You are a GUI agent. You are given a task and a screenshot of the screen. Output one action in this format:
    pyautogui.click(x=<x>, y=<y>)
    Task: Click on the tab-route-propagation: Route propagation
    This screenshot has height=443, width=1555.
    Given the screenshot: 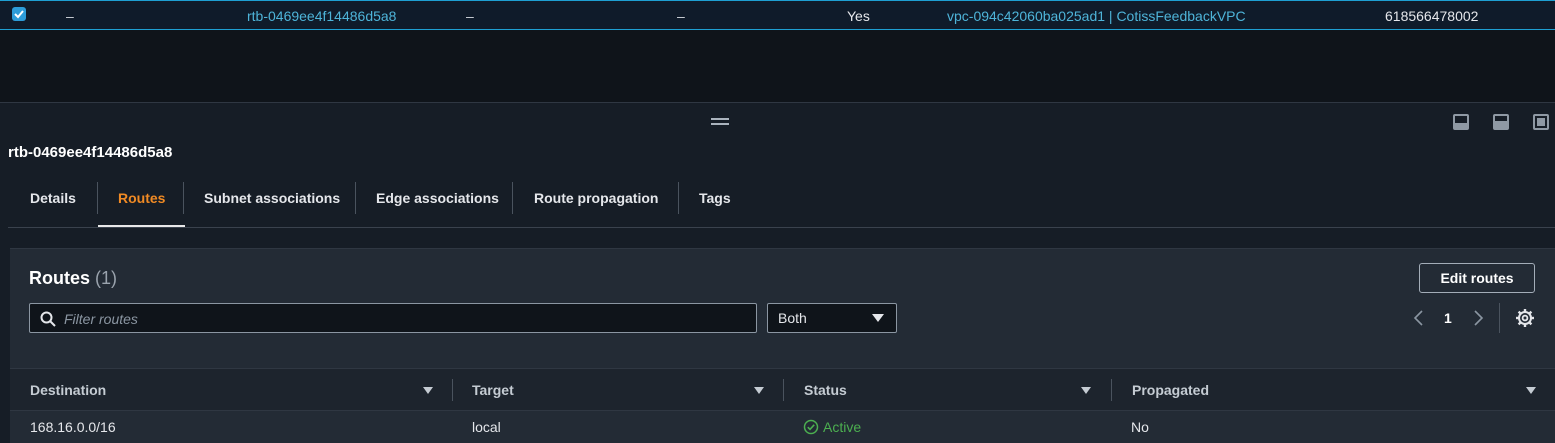 What is the action you would take?
    pyautogui.click(x=596, y=204)
    